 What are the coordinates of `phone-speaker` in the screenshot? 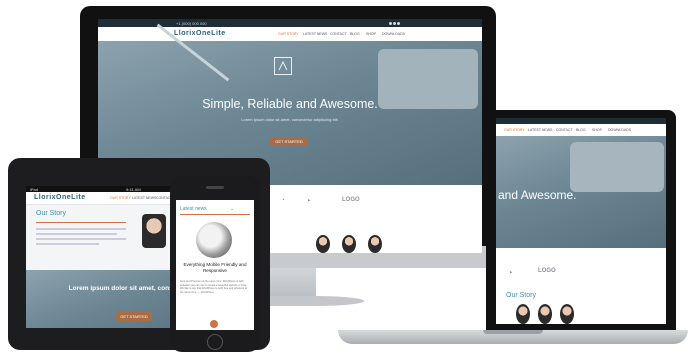 It's located at (215, 187).